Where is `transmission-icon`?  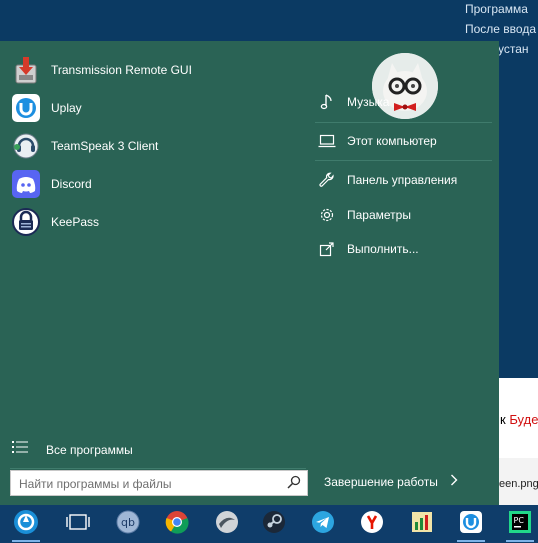
transmission-icon is located at coordinates (26, 70).